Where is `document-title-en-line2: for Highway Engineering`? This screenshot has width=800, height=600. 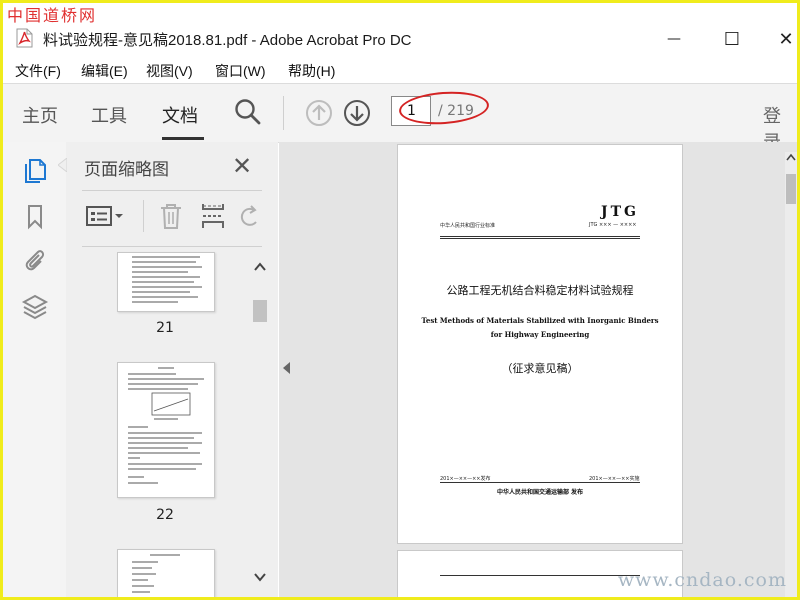
document-title-en-line2: for Highway Engineering is located at coordinates (540, 334).